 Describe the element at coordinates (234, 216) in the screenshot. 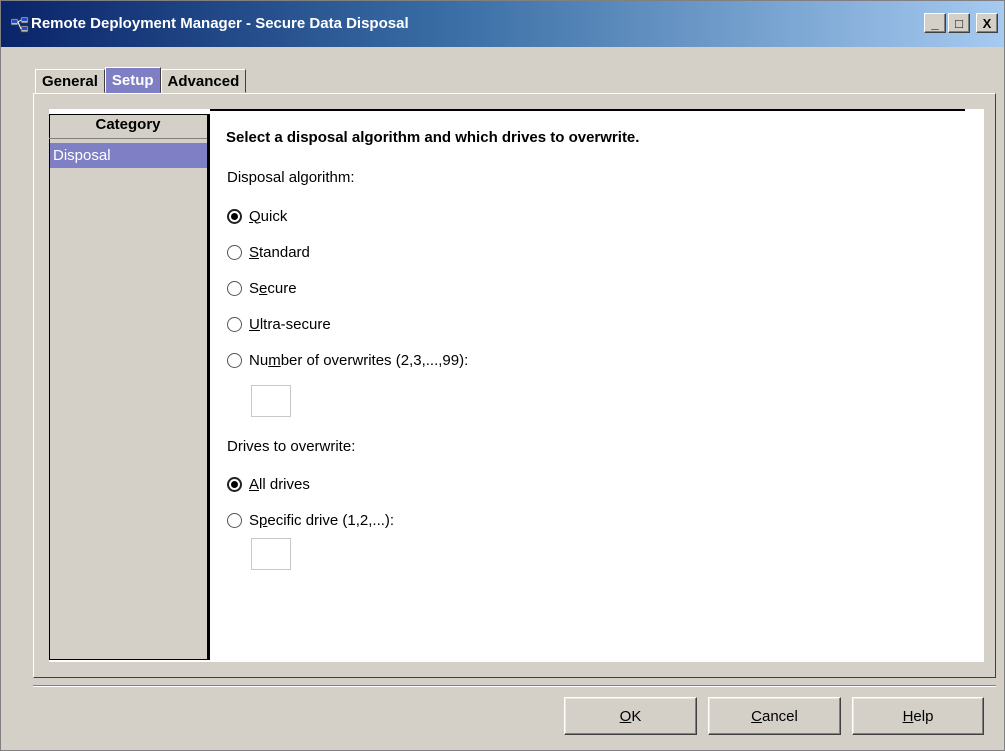

I see `radio-quick-indicator` at that location.